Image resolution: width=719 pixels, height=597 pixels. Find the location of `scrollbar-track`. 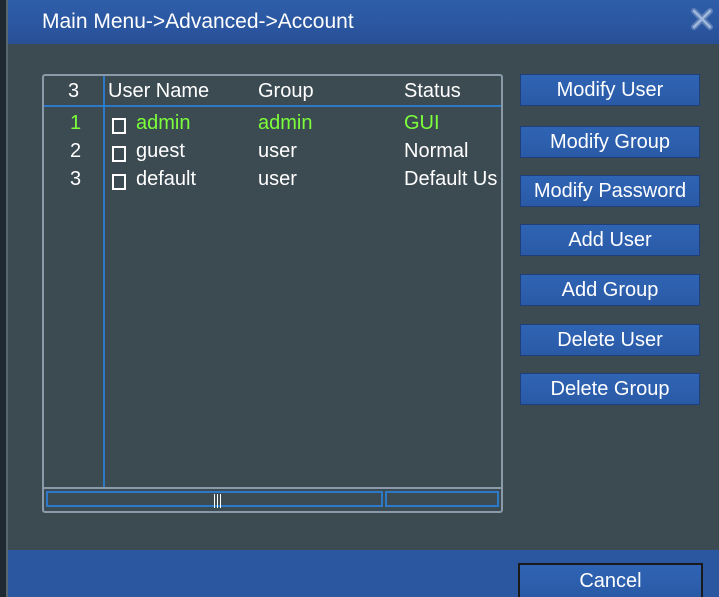

scrollbar-track is located at coordinates (214, 499).